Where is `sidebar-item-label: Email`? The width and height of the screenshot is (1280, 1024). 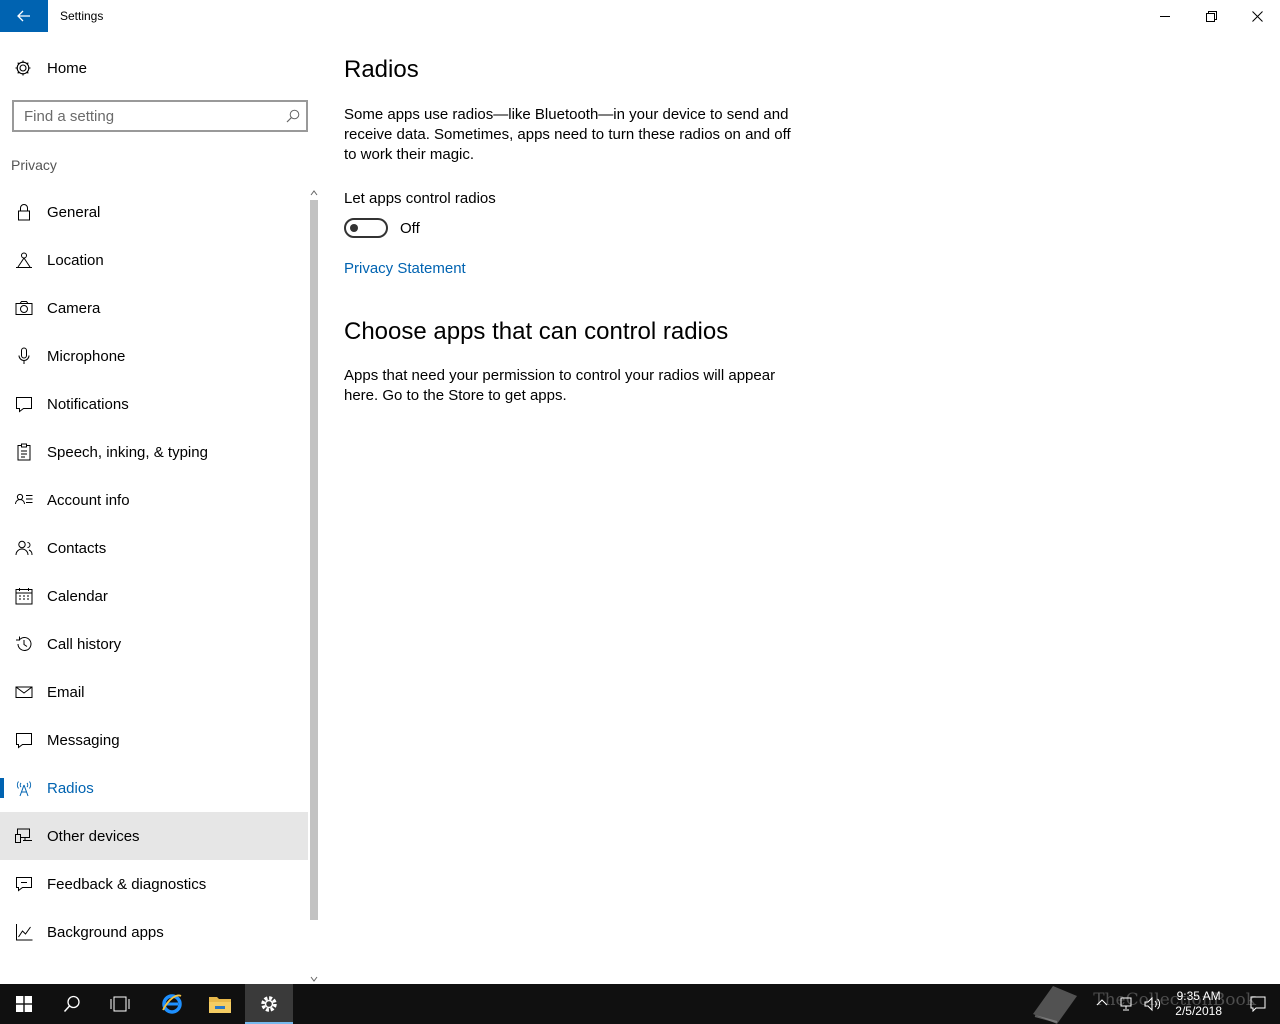
sidebar-item-label: Email is located at coordinates (66, 692).